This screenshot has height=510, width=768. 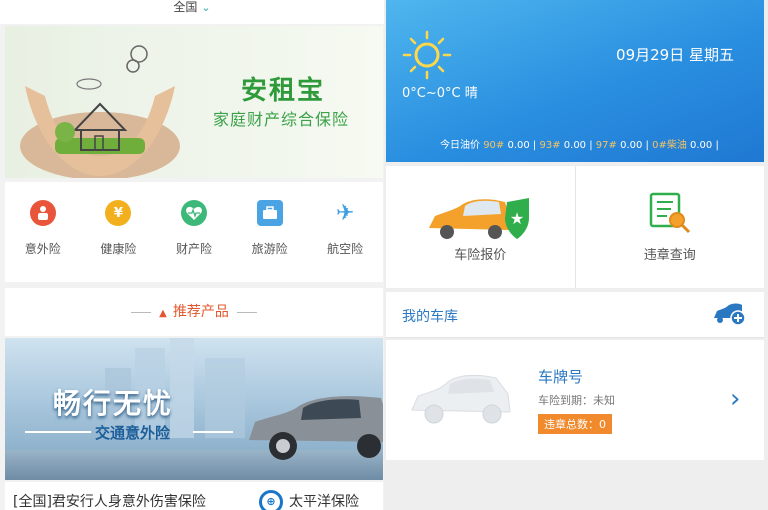 I want to click on quick-label: 车险报价, so click(x=480, y=255).